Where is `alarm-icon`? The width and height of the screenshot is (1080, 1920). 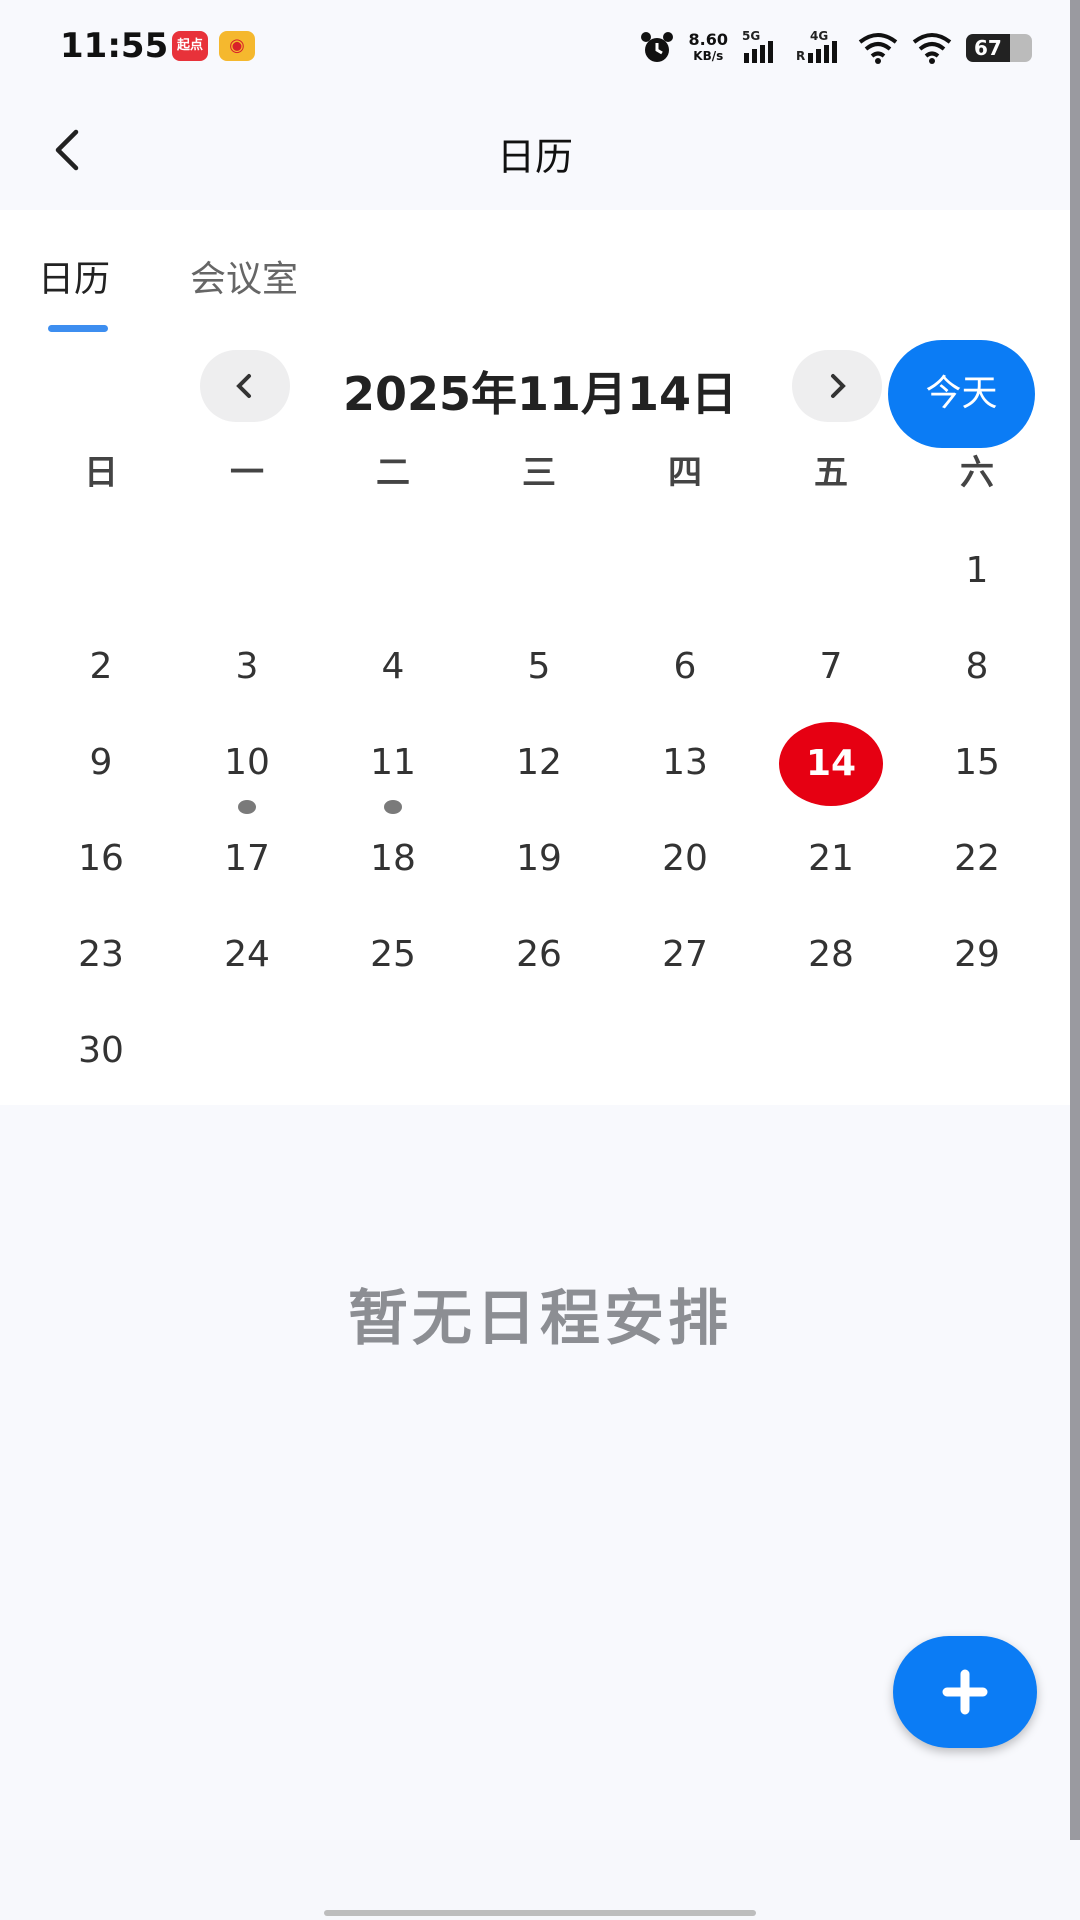 alarm-icon is located at coordinates (656, 47).